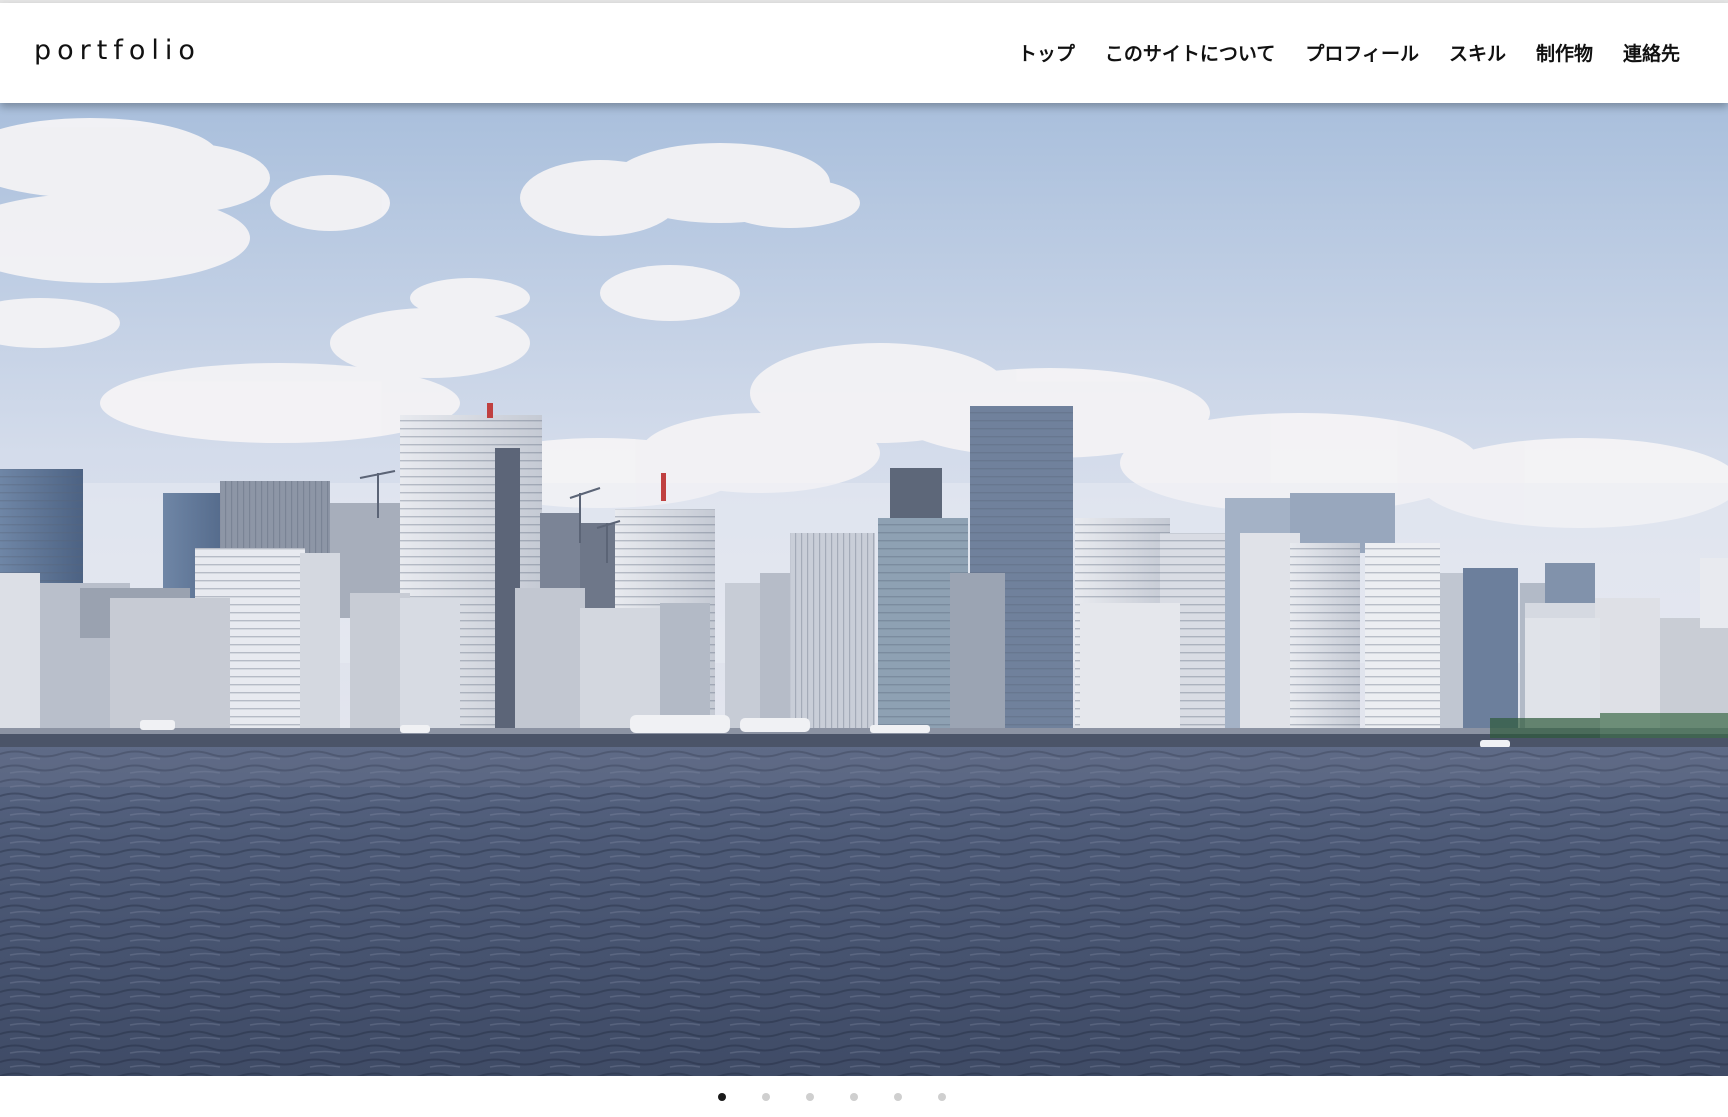 The image size is (1728, 1117). Describe the element at coordinates (1362, 52) in the screenshot. I see `nav-item-profile: プロフィール` at that location.